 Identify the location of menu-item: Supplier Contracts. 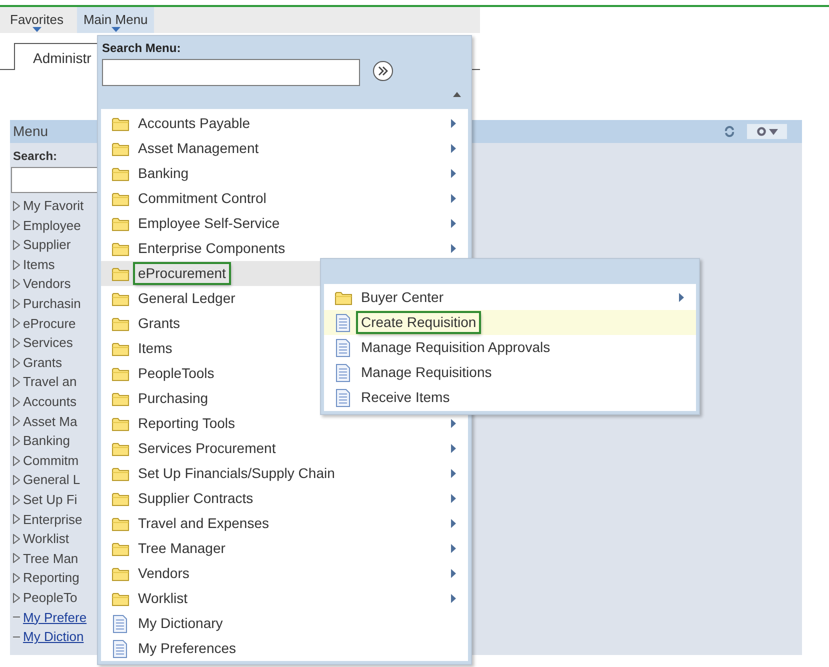
(284, 498).